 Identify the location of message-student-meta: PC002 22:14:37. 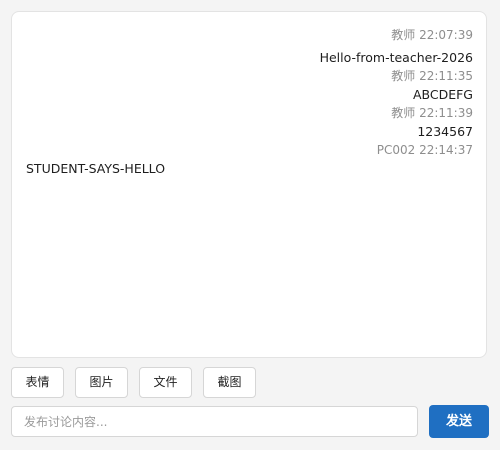
(249, 150).